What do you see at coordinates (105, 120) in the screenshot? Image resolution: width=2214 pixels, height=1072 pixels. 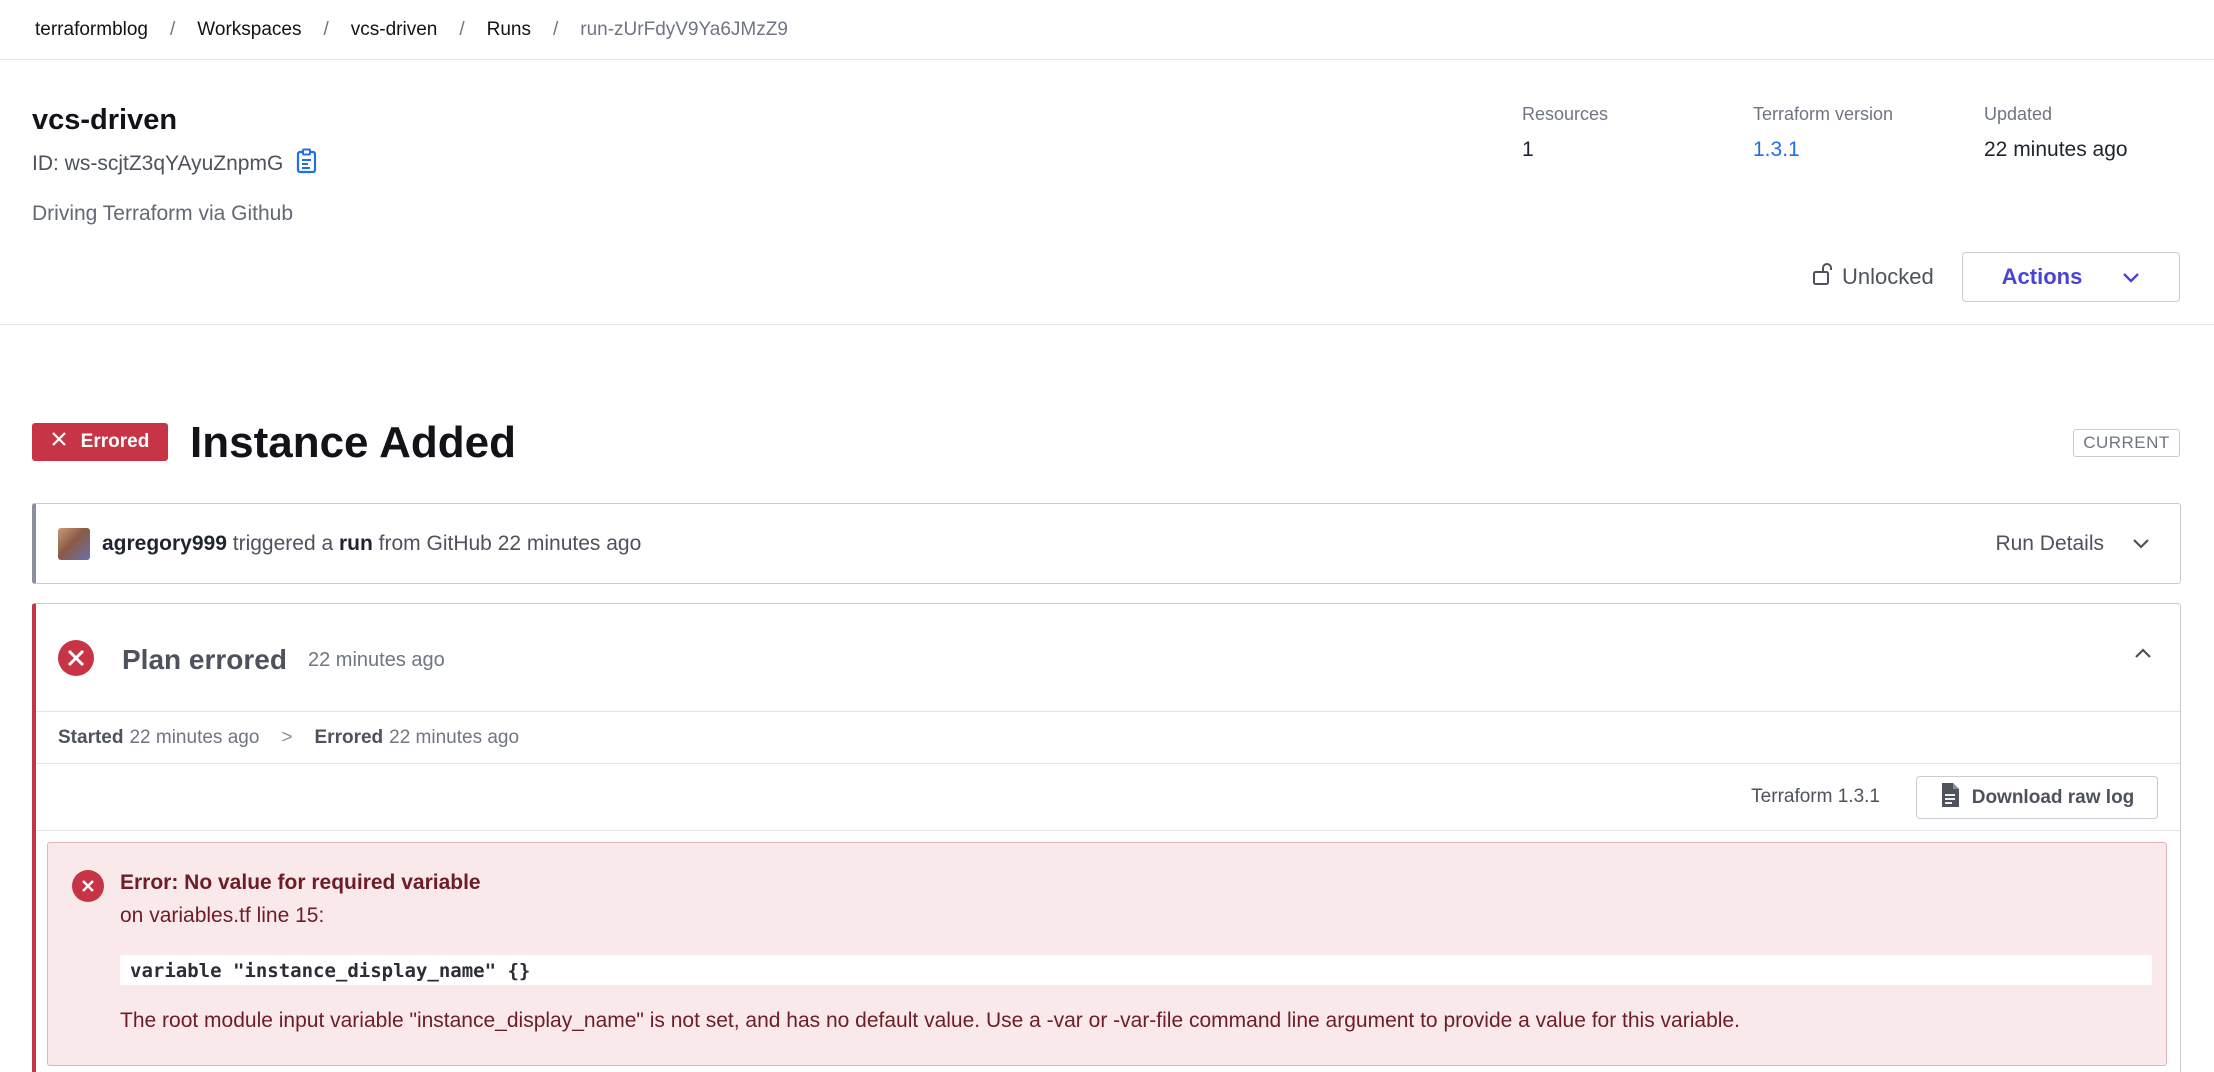 I see `workspace-name: vcs-driven` at bounding box center [105, 120].